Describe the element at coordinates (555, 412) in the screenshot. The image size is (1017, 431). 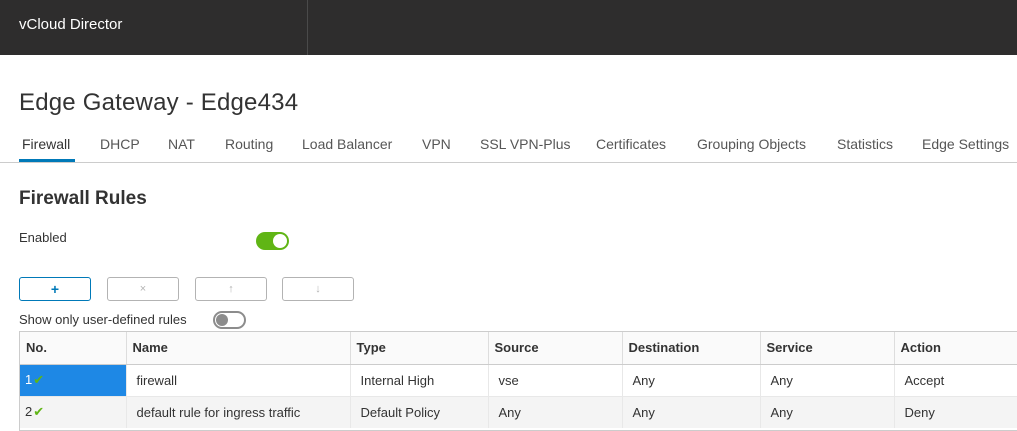
I see `rule-source-cell: Any` at that location.